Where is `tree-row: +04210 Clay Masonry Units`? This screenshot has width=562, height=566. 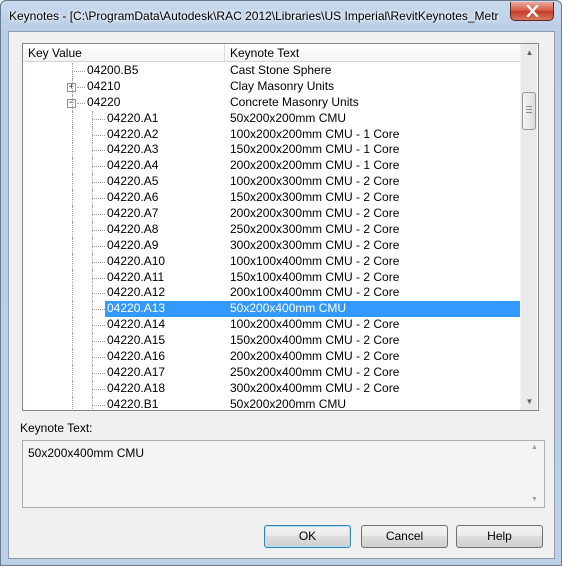
tree-row: +04210 Clay Masonry Units is located at coordinates (271, 86).